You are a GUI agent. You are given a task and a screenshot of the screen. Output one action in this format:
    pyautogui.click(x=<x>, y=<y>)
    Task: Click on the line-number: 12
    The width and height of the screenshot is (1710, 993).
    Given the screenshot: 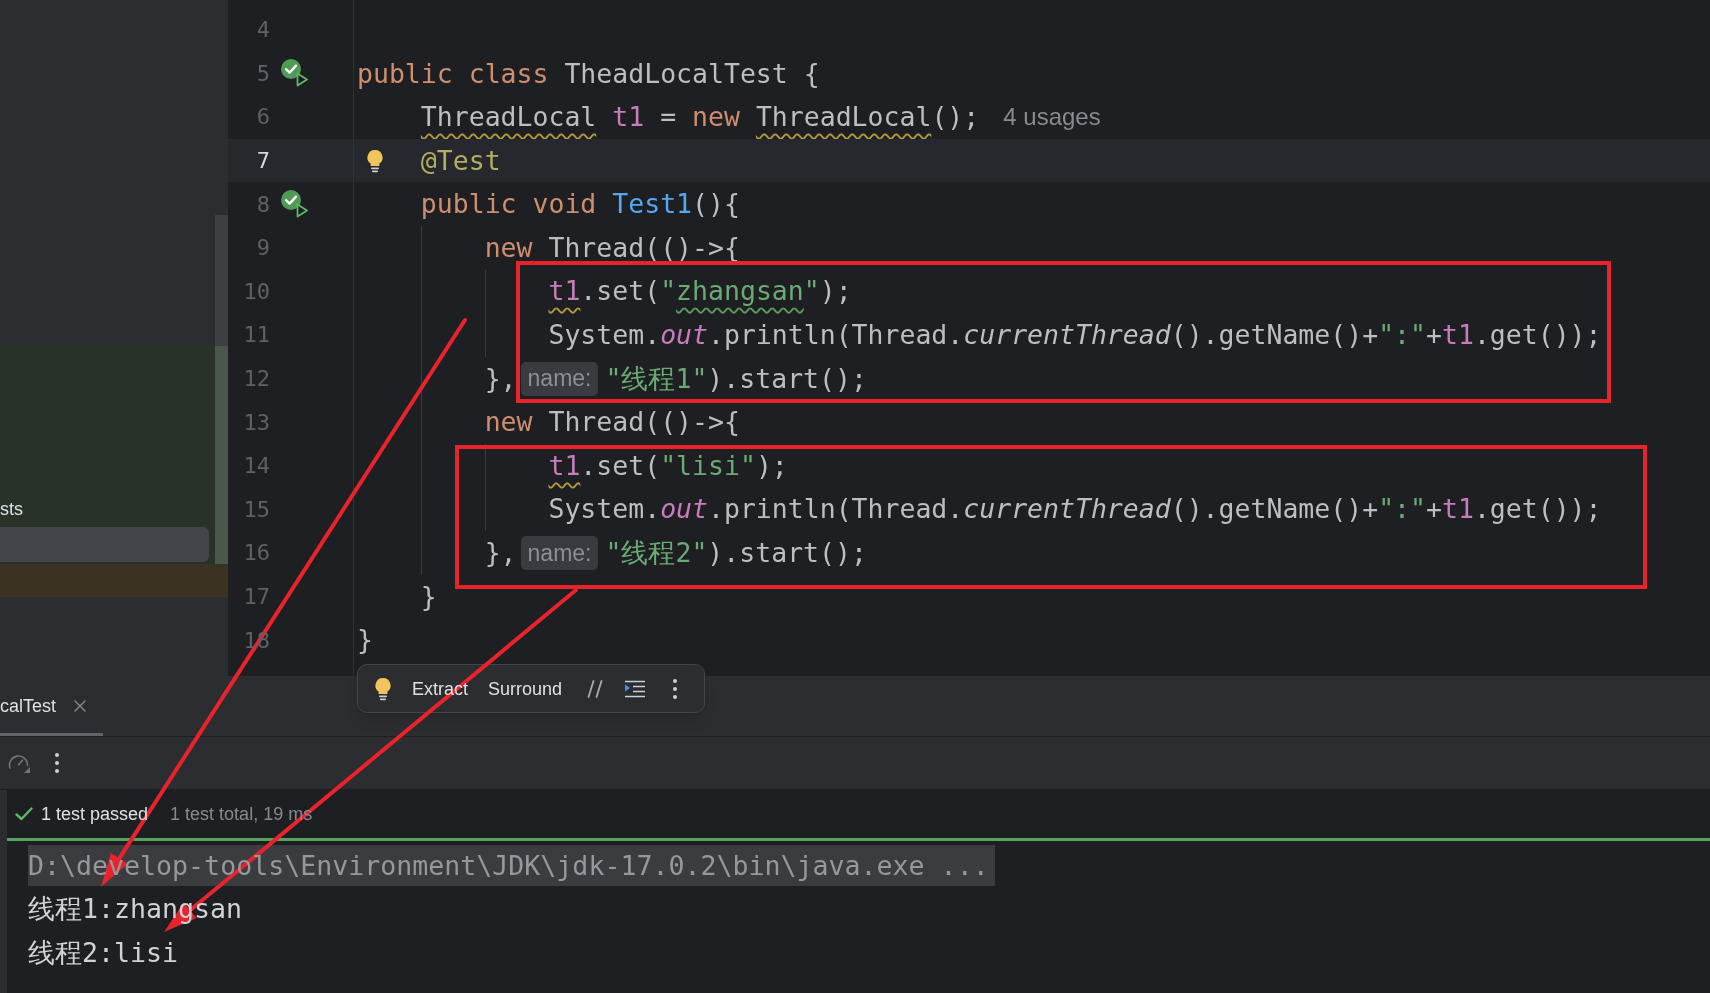 What is the action you would take?
    pyautogui.click(x=256, y=379)
    